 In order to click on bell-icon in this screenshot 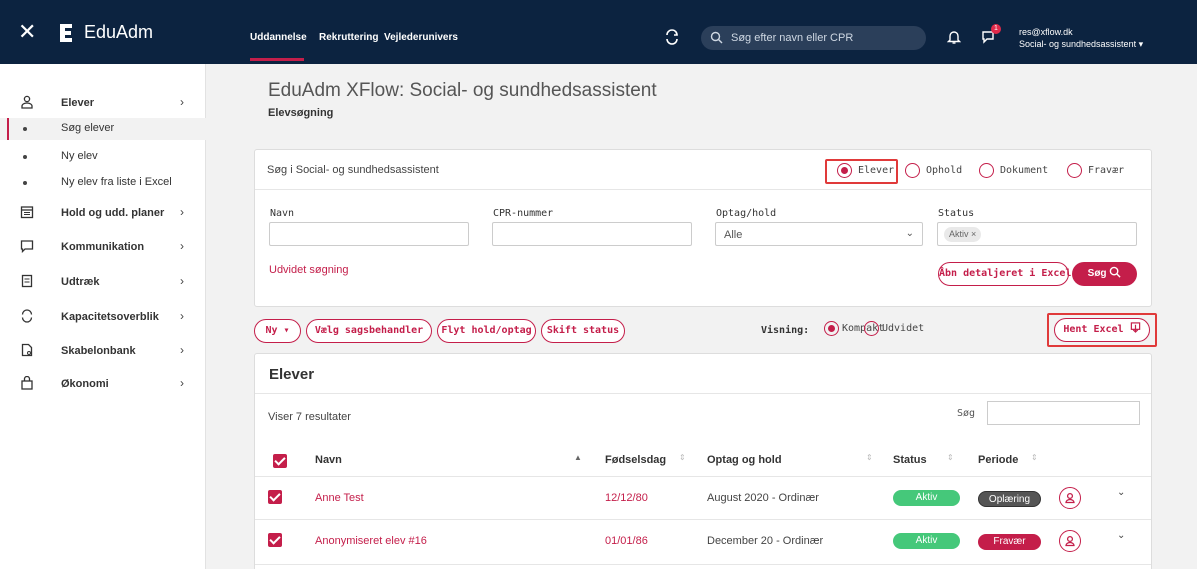, I will do `click(954, 37)`.